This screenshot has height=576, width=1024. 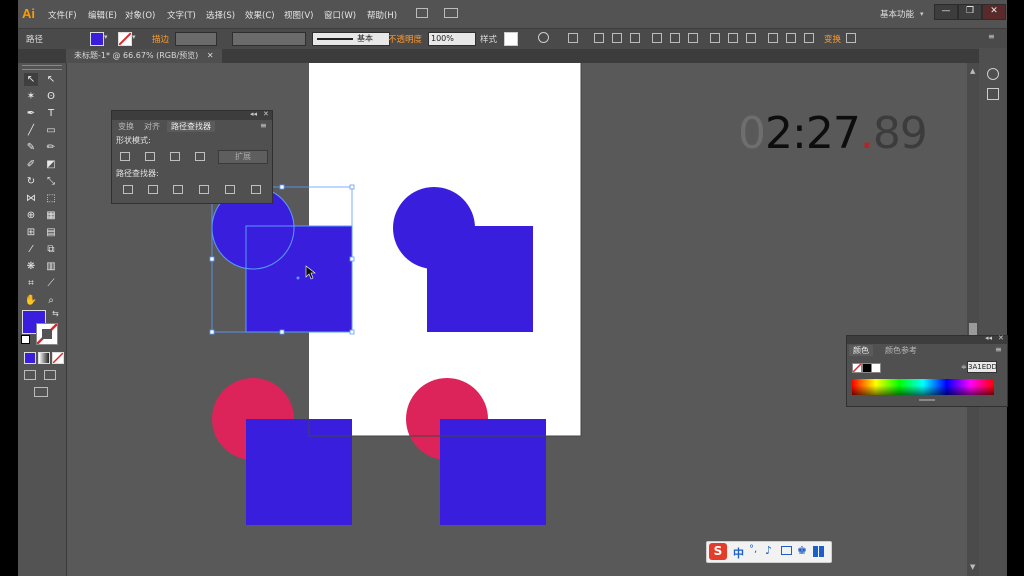 What do you see at coordinates (31, 283) in the screenshot?
I see `artboard-tool-icon: ⌗` at bounding box center [31, 283].